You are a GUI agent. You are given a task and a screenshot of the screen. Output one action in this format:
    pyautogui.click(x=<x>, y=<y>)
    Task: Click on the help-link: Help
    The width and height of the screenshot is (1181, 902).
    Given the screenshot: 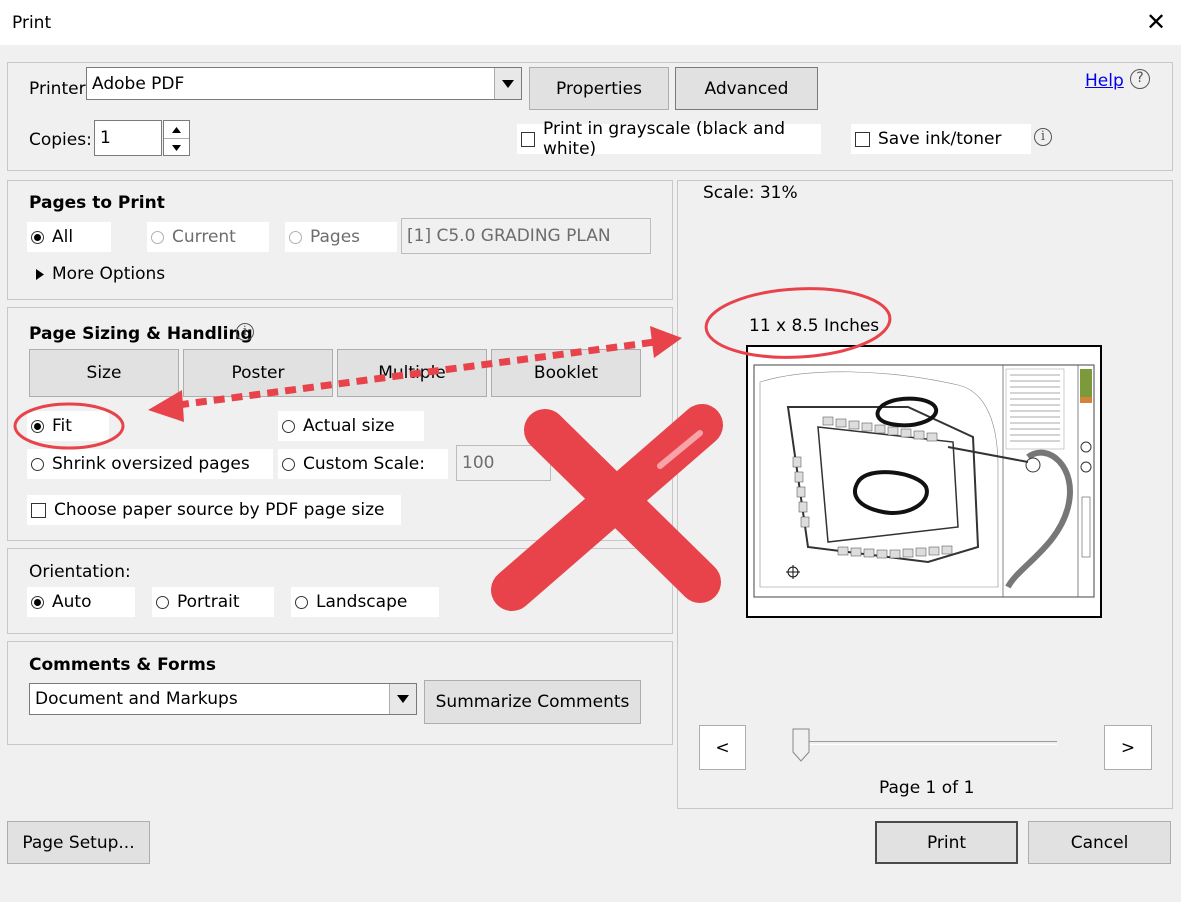 What is the action you would take?
    pyautogui.click(x=1104, y=81)
    